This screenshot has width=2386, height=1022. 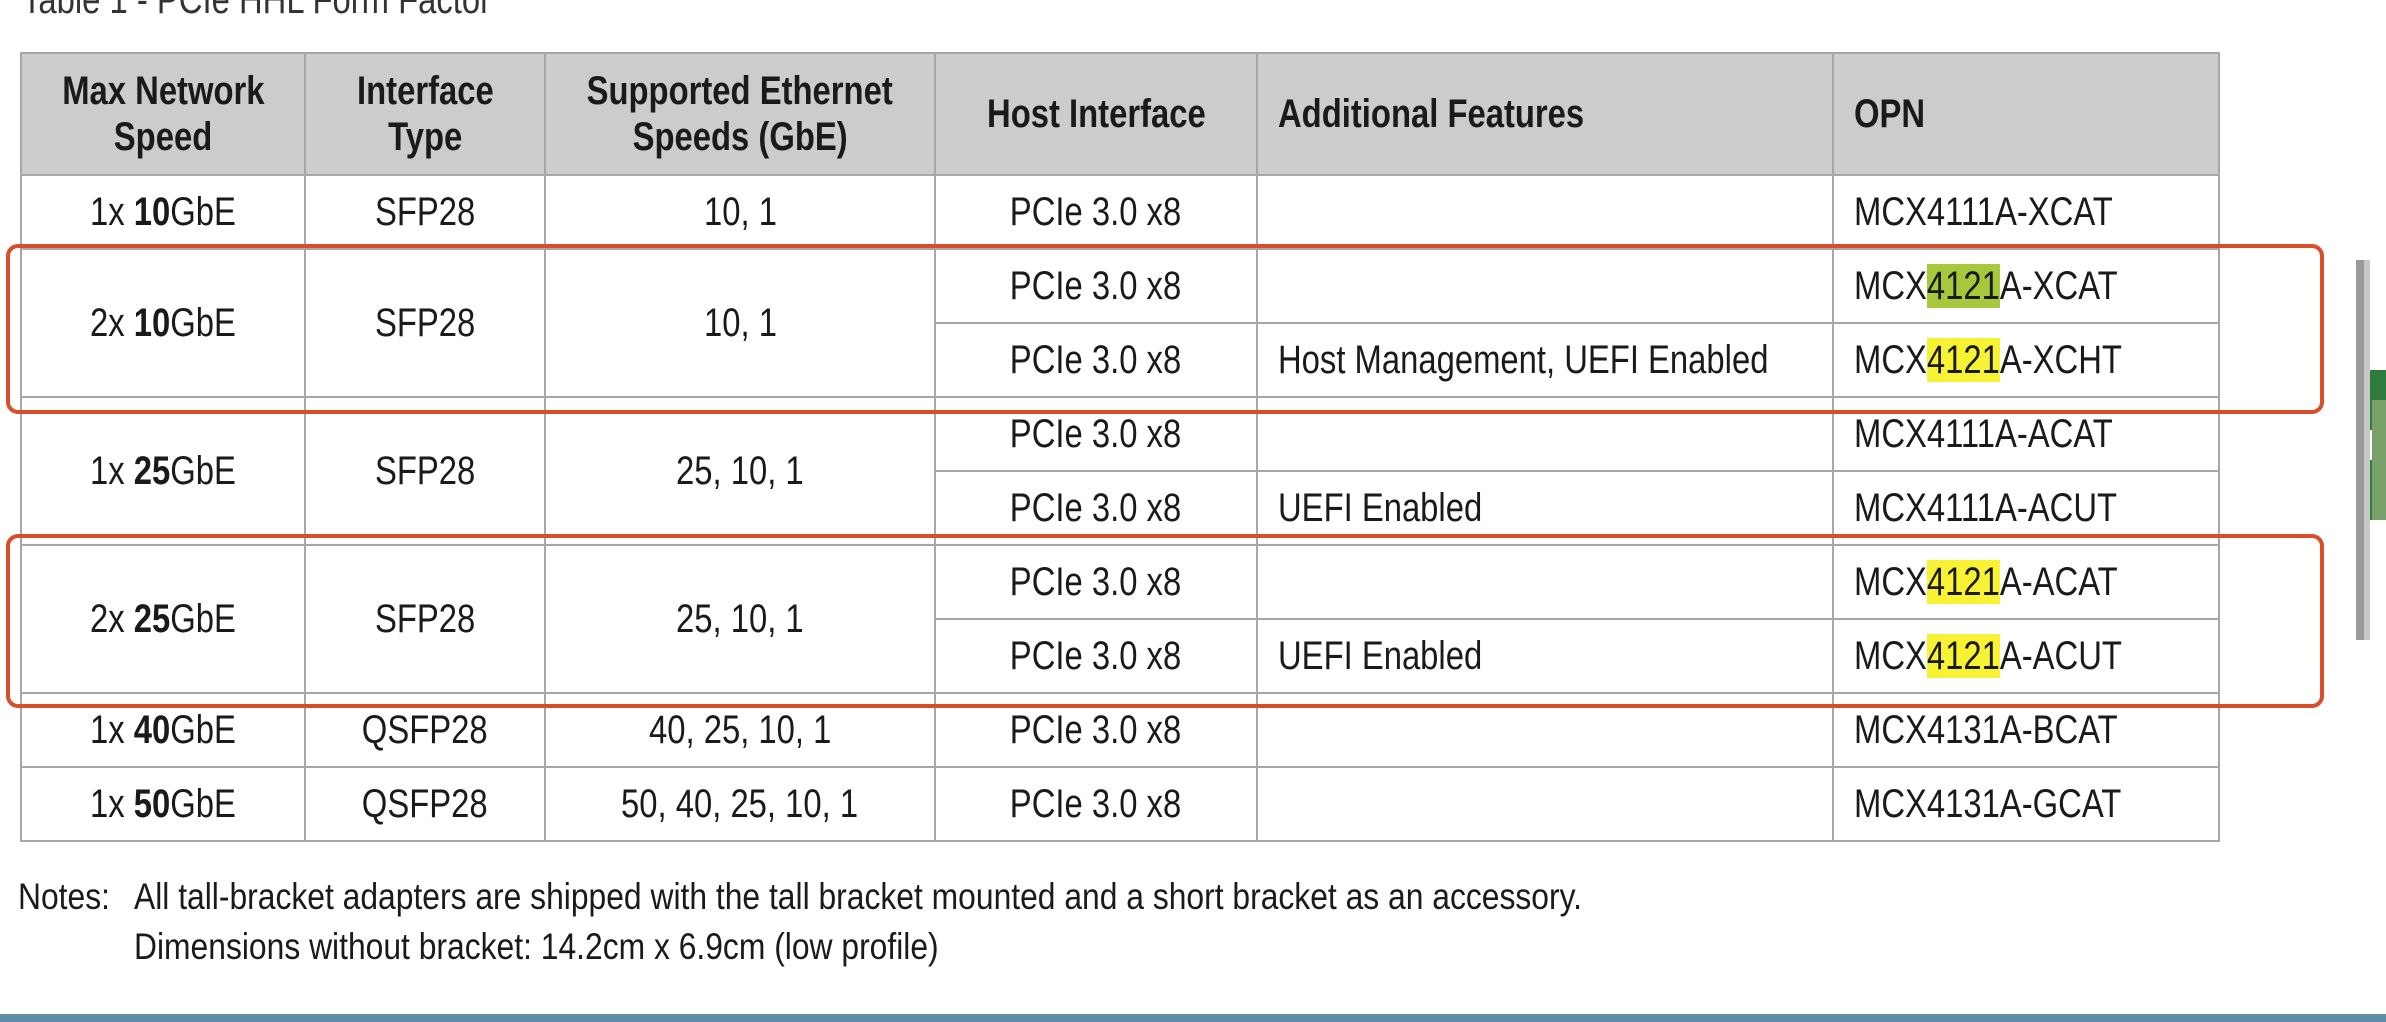 I want to click on cell-opn: MCX4121A-ACAT, so click(x=2026, y=582).